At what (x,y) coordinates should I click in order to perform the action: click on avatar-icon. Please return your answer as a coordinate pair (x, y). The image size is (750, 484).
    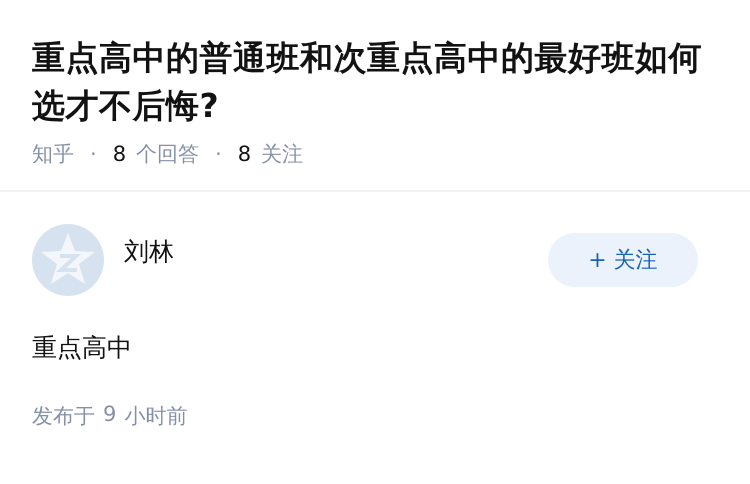
    Looking at the image, I should click on (68, 260).